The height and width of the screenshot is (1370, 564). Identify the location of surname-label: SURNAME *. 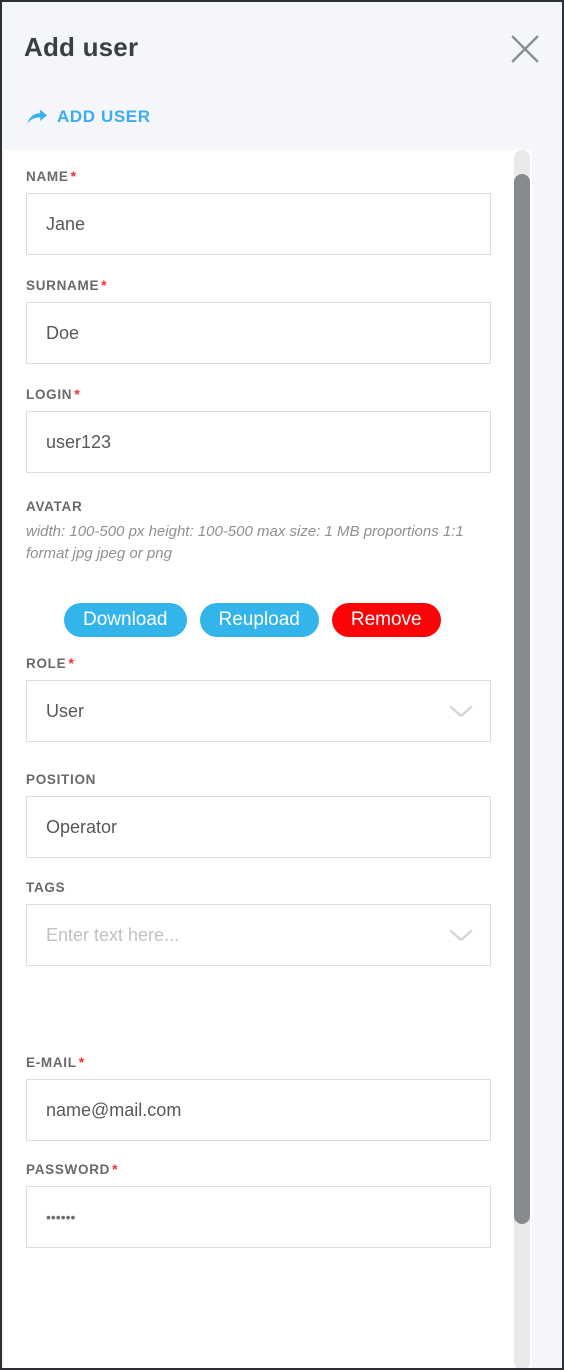
(268, 285).